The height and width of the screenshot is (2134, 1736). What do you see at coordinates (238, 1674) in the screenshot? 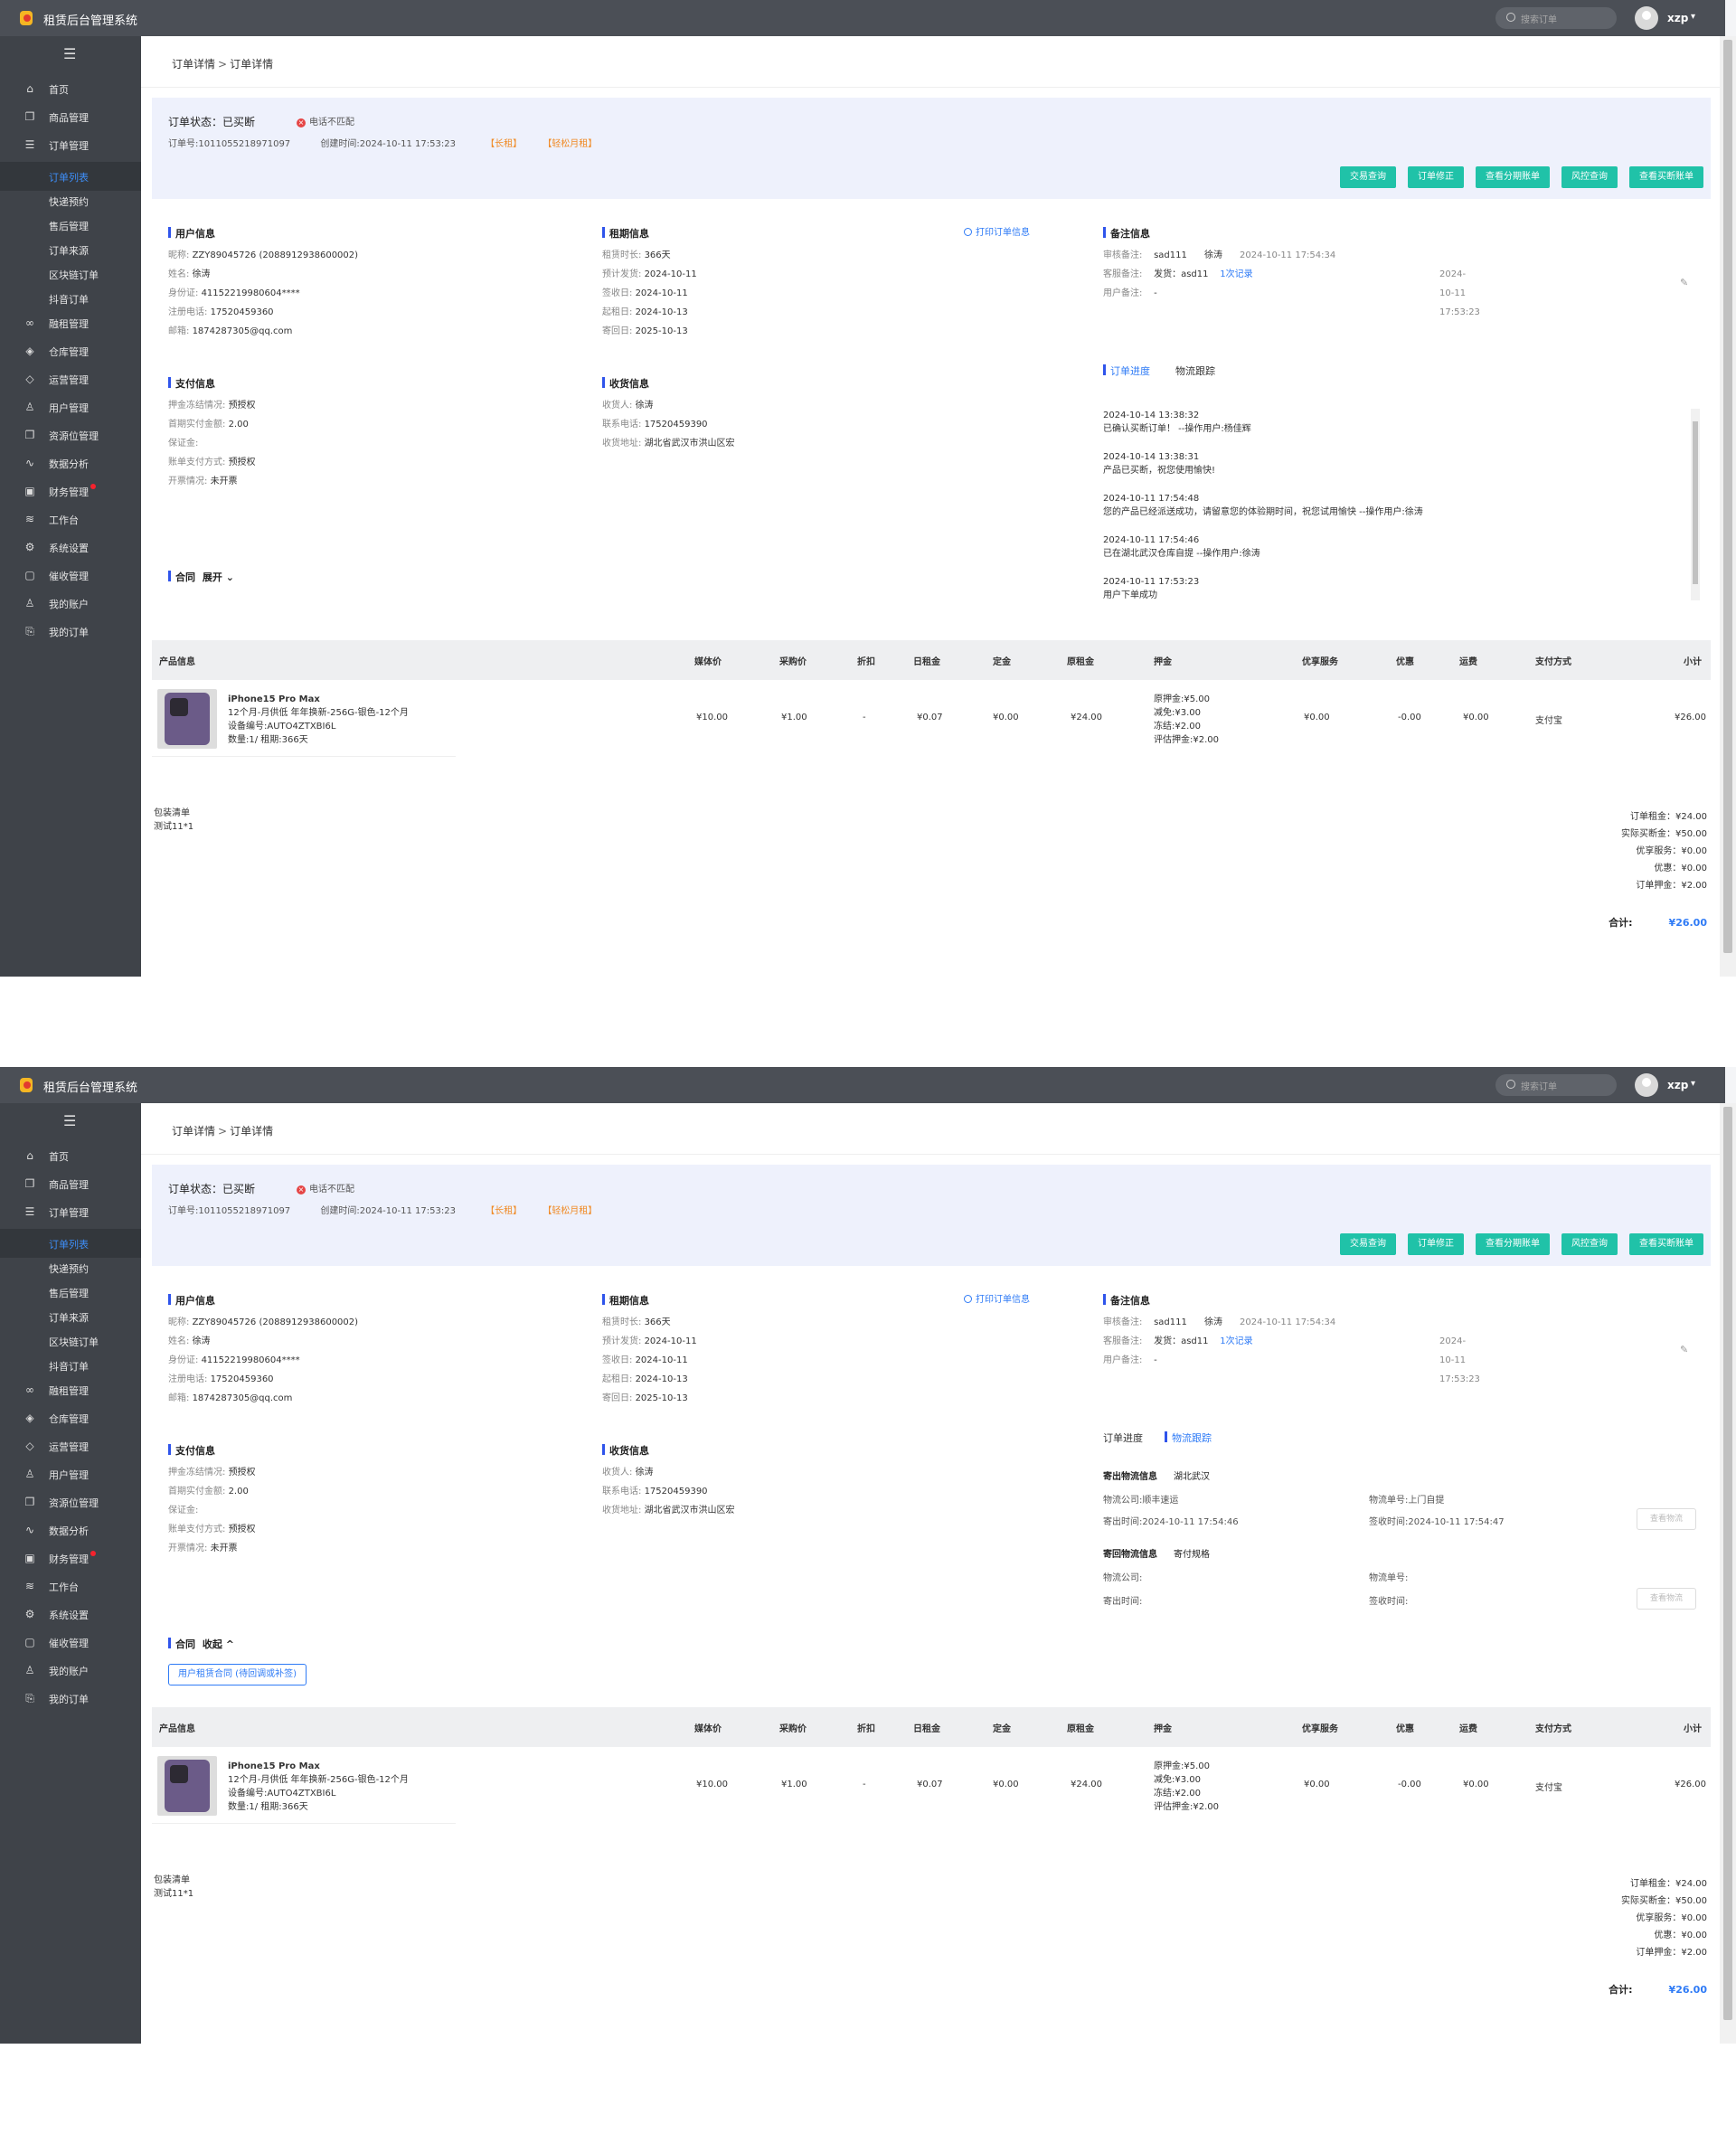
I see `contract-button: 用户租赁合同 (待回调或补签)` at bounding box center [238, 1674].